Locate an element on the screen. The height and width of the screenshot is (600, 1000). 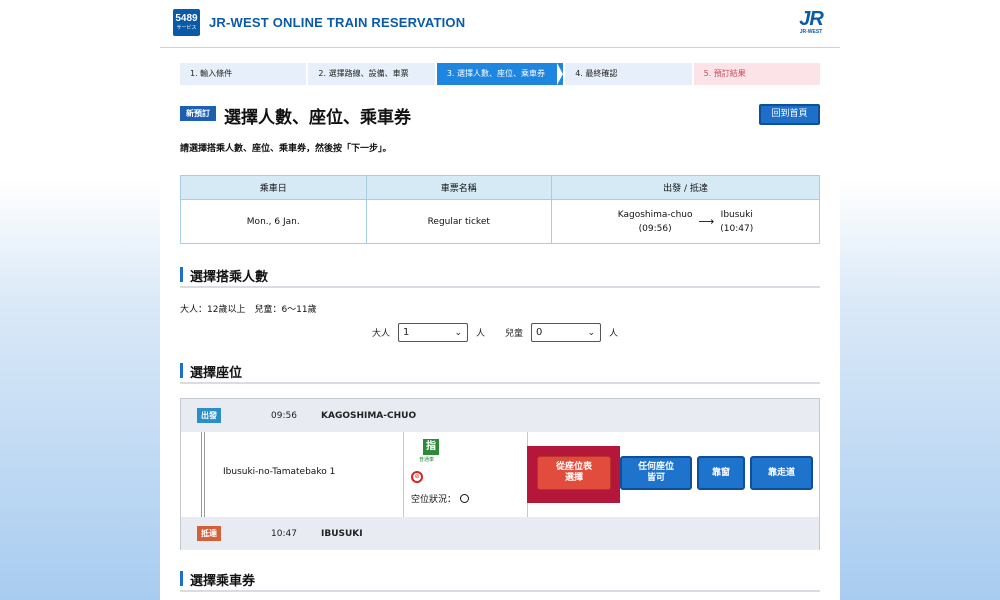
jr-logo: JR JR-WEST is located at coordinates (811, 22).